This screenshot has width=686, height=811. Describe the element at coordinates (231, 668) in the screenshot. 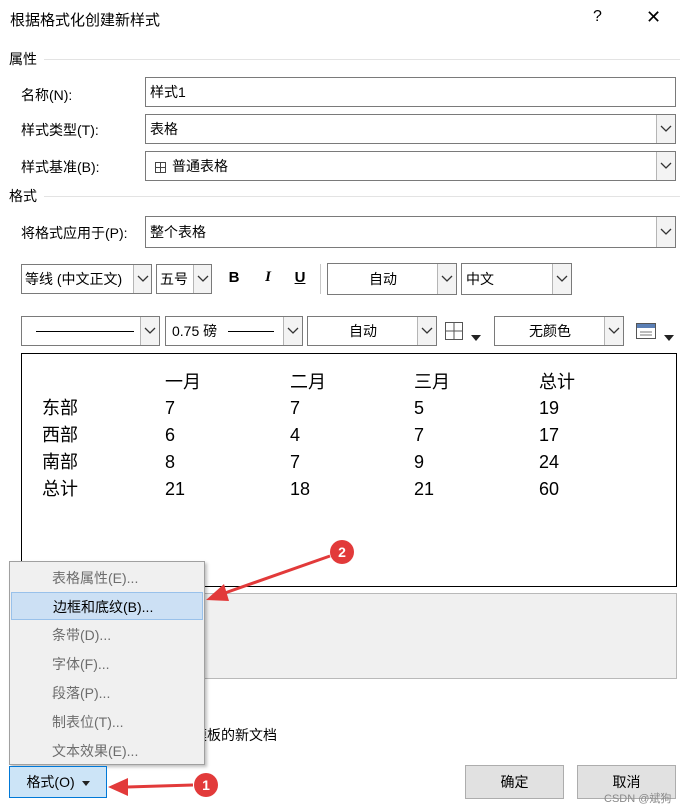

I see `annotation-overlay` at that location.